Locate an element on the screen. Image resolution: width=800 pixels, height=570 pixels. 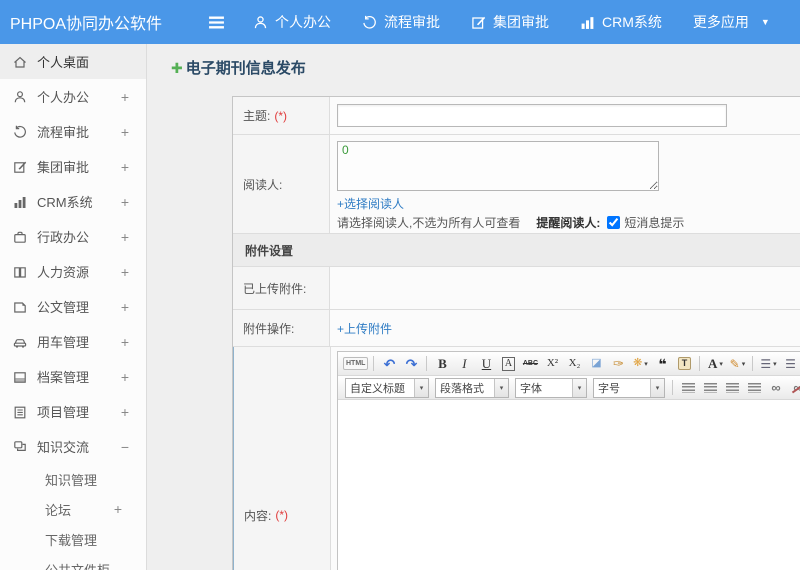
font-border-button: A is located at coordinates (508, 364).